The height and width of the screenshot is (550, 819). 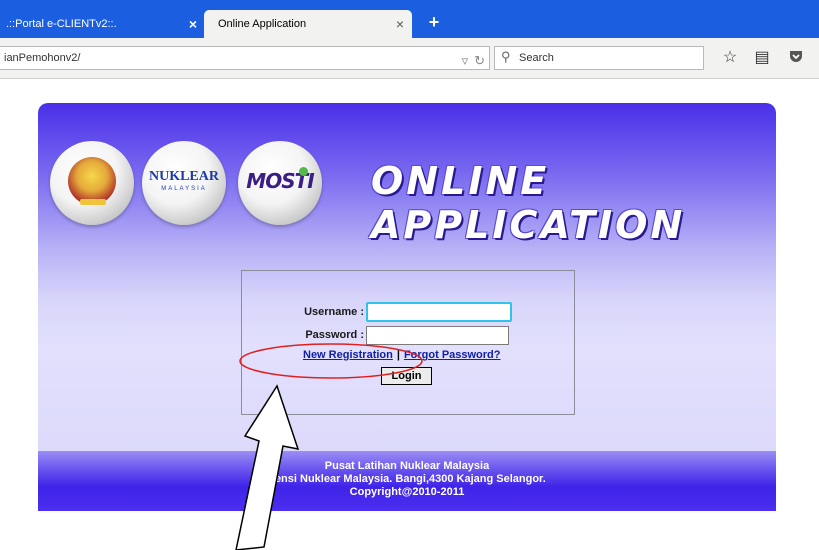 I want to click on nuklear-logo-text: NUKLEAR, so click(x=183, y=176).